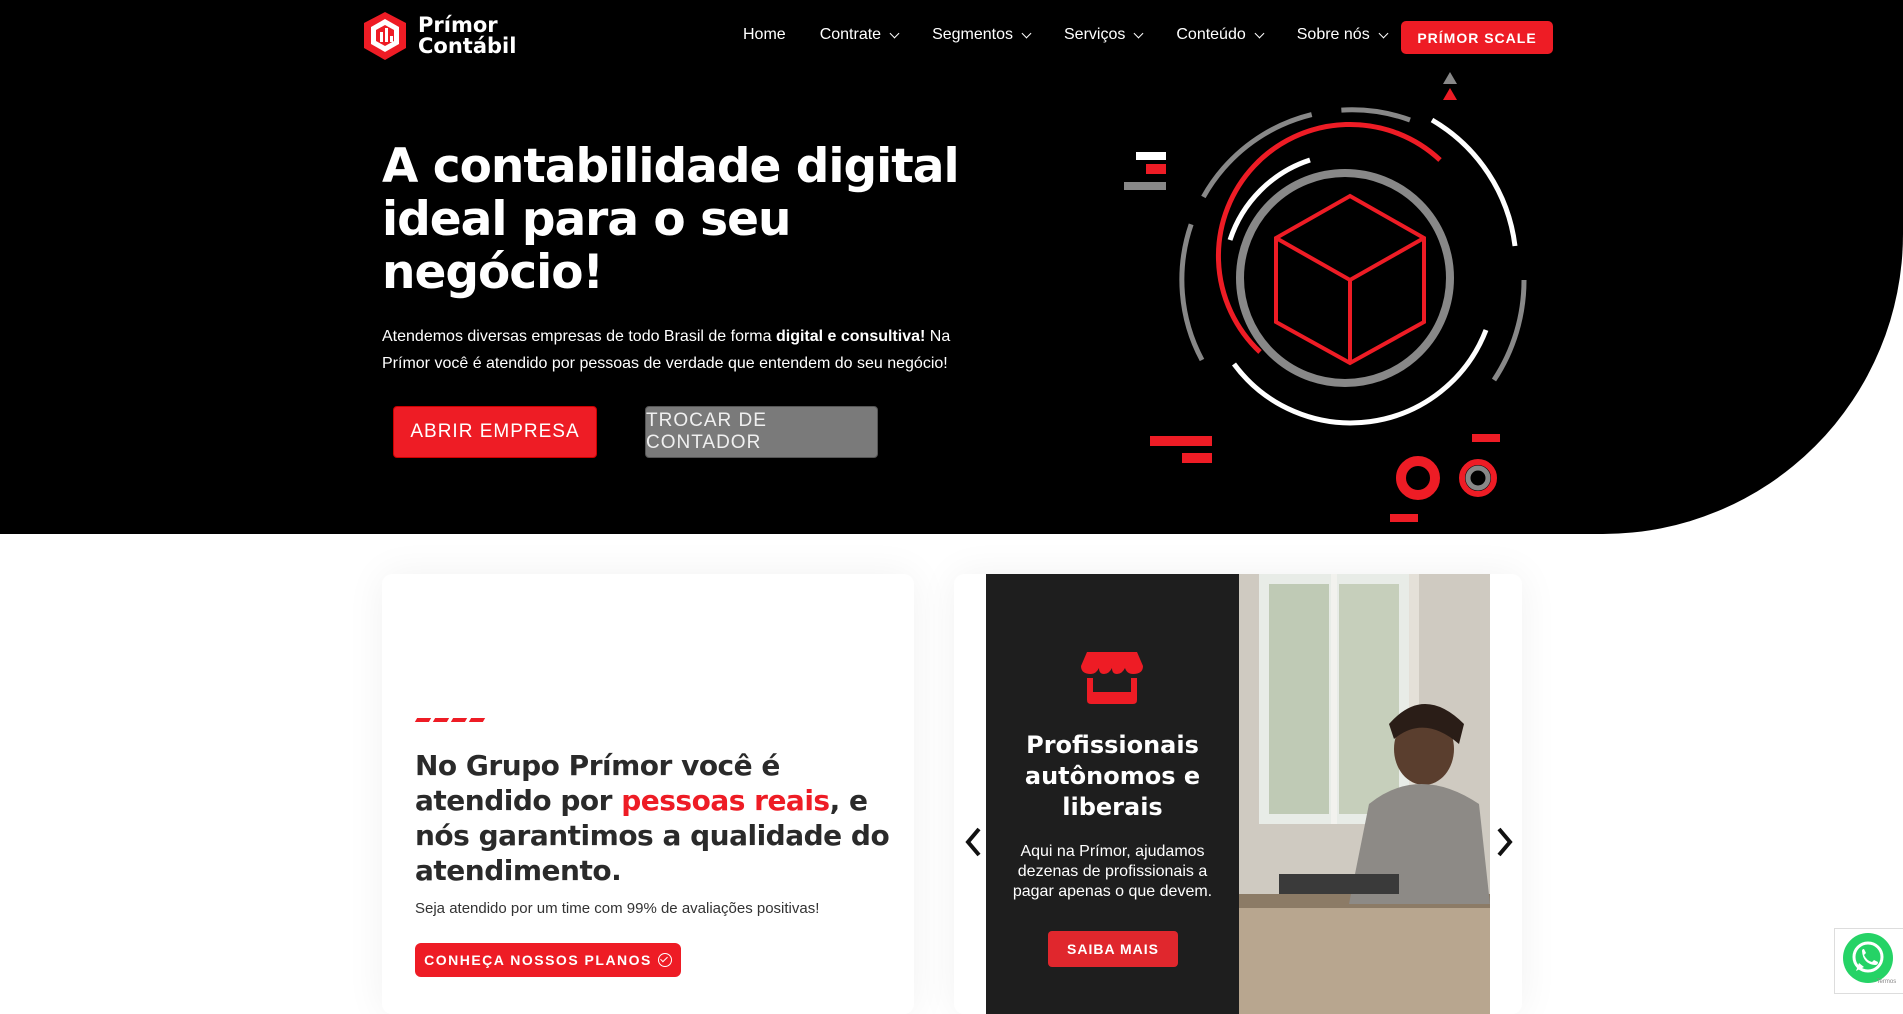 The image size is (1903, 1014). I want to click on carousel-photo, so click(1364, 794).